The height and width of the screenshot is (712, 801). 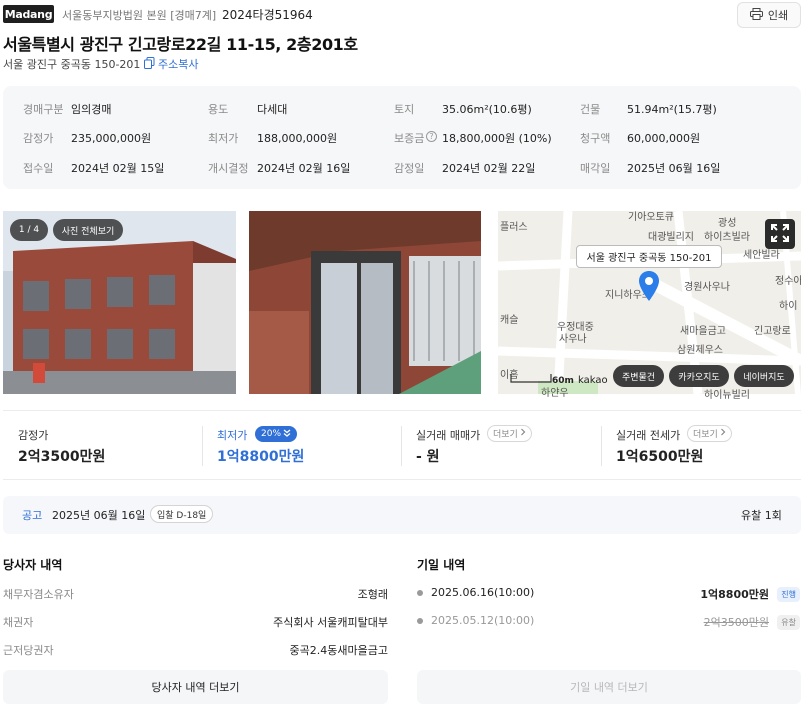 I want to click on map-label: 긴고랑로, so click(x=772, y=331).